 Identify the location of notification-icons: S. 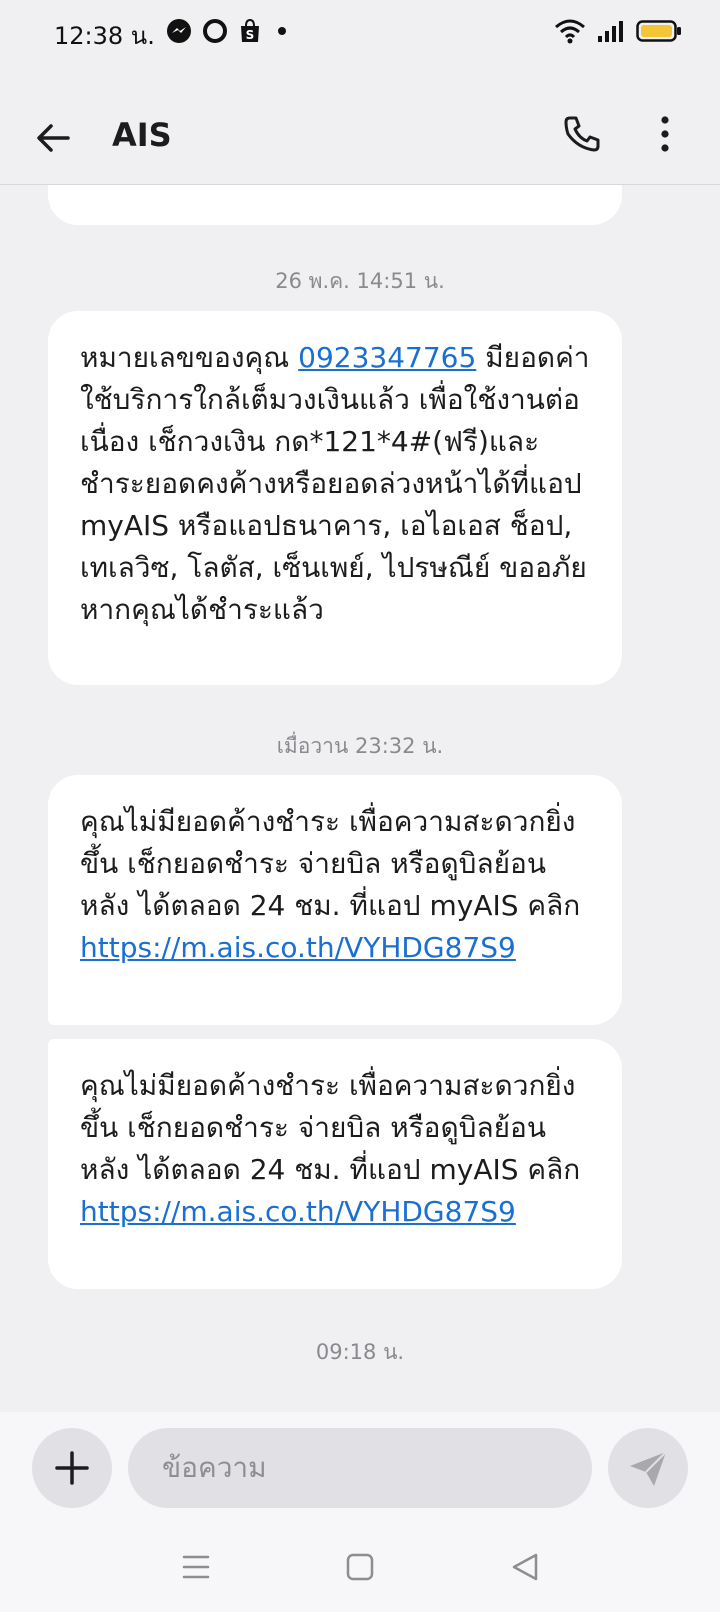
(229, 31).